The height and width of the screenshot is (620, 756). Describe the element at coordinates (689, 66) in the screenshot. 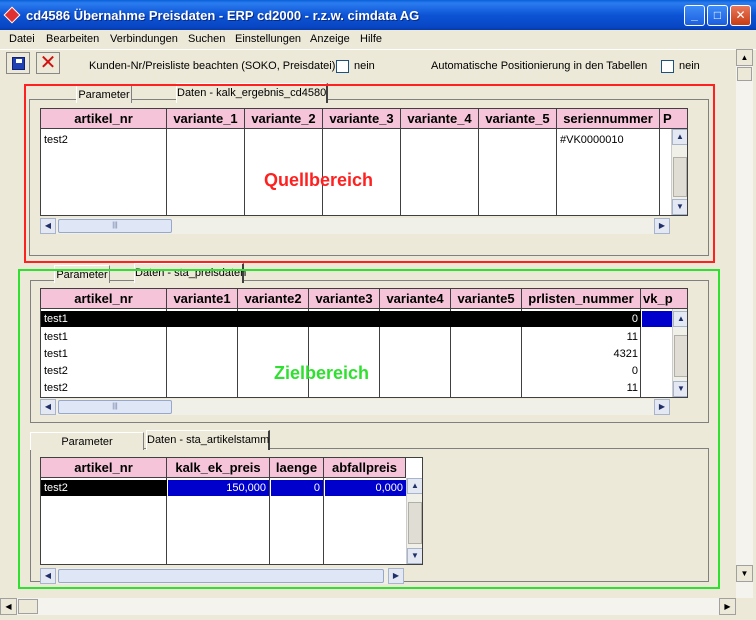

I see `option2-value: nein` at that location.